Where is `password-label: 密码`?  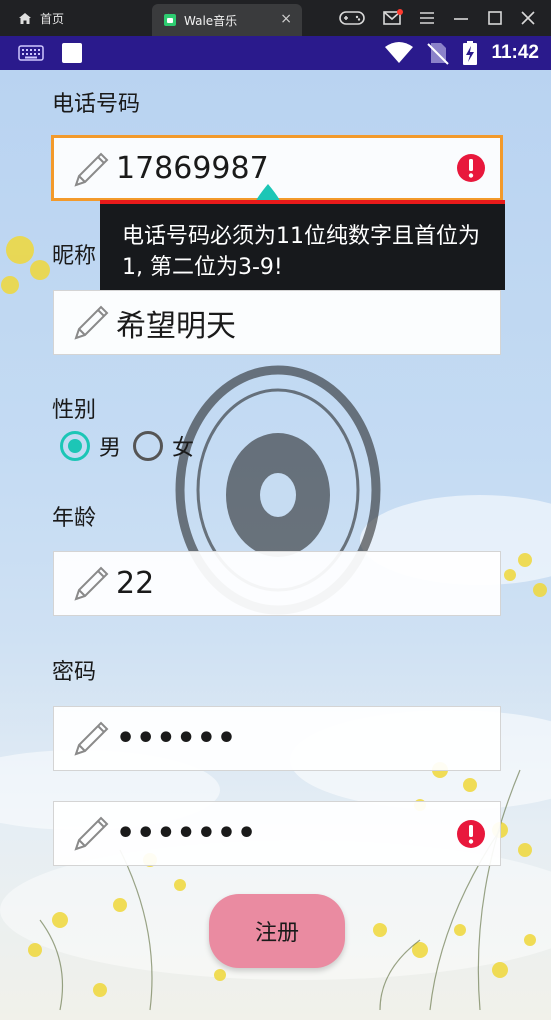
password-label: 密码 is located at coordinates (74, 672).